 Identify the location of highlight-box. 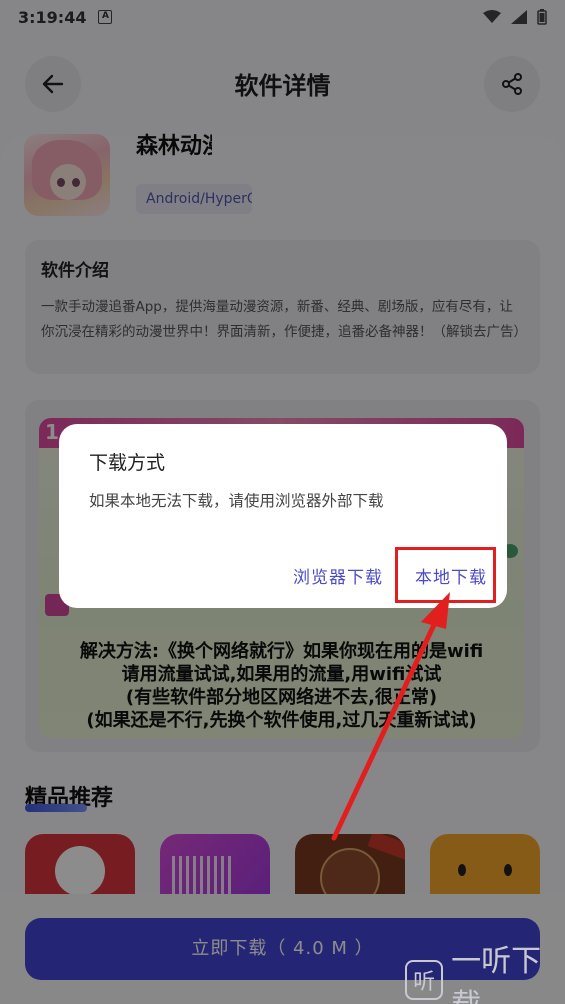
(445, 575).